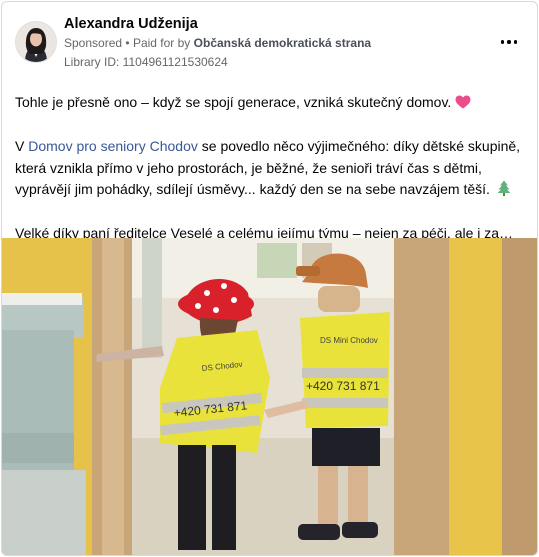 This screenshot has width=539, height=557. I want to click on pink-heart-icon, so click(463, 105).